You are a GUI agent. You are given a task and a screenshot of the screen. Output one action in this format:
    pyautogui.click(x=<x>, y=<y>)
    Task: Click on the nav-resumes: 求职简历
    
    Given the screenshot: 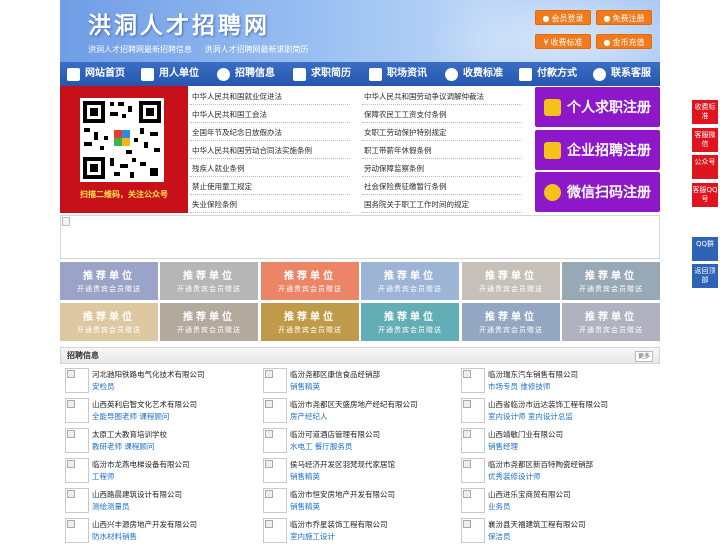 What is the action you would take?
    pyautogui.click(x=322, y=74)
    